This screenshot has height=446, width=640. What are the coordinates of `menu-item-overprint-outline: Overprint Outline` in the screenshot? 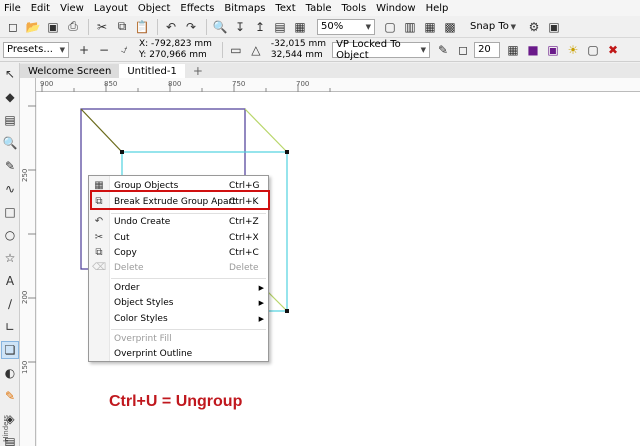 It's located at (178, 353).